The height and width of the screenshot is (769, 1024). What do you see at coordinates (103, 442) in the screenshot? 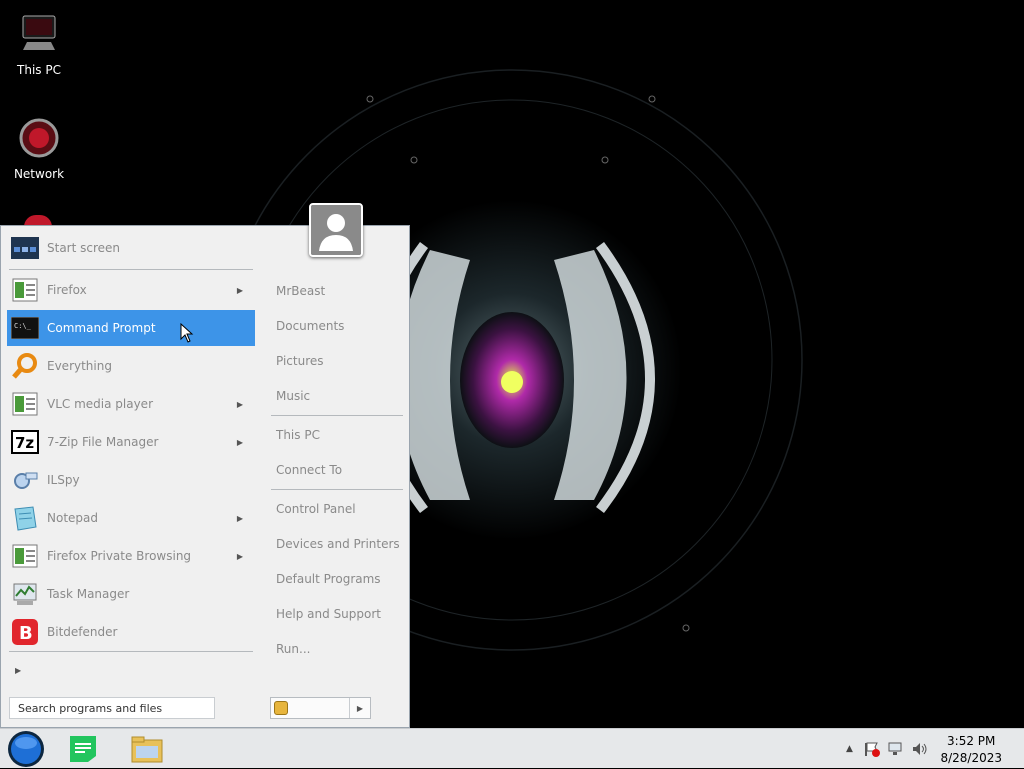
I see `program-label: 7-Zip File Manager` at bounding box center [103, 442].